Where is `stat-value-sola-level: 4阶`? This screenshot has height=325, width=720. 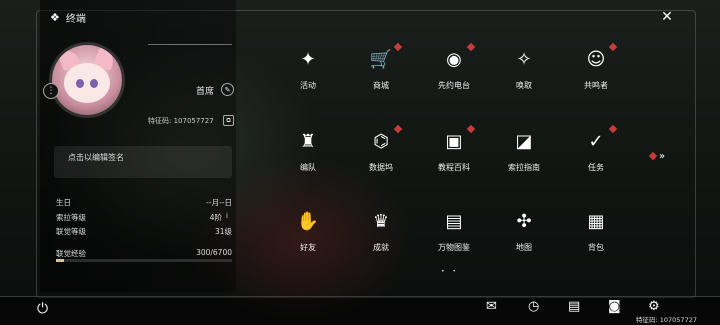 stat-value-sola-level: 4阶 is located at coordinates (215, 217).